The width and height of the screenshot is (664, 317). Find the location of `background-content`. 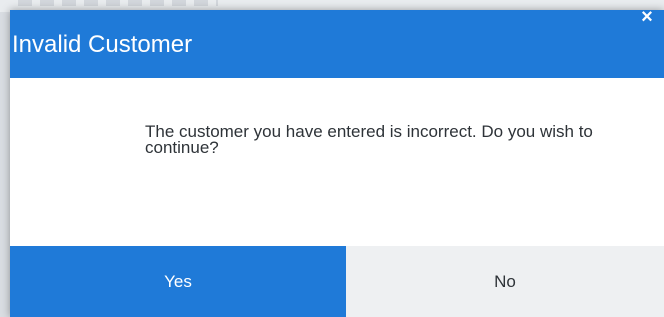

background-content is located at coordinates (118, 3).